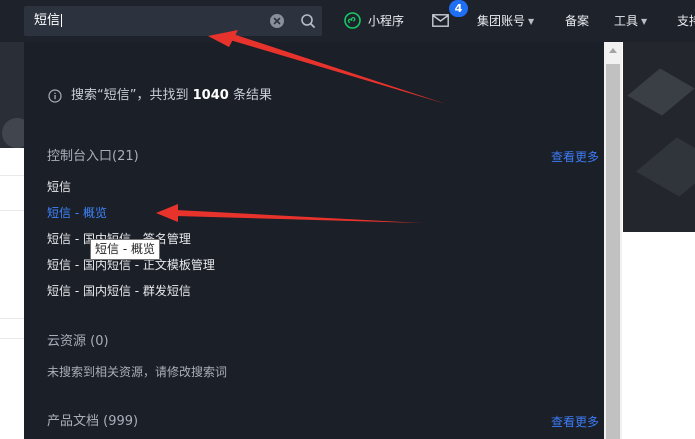 This screenshot has width=695, height=439. Describe the element at coordinates (78, 341) in the screenshot. I see `cloud-section-title: 云资源 (0)` at that location.